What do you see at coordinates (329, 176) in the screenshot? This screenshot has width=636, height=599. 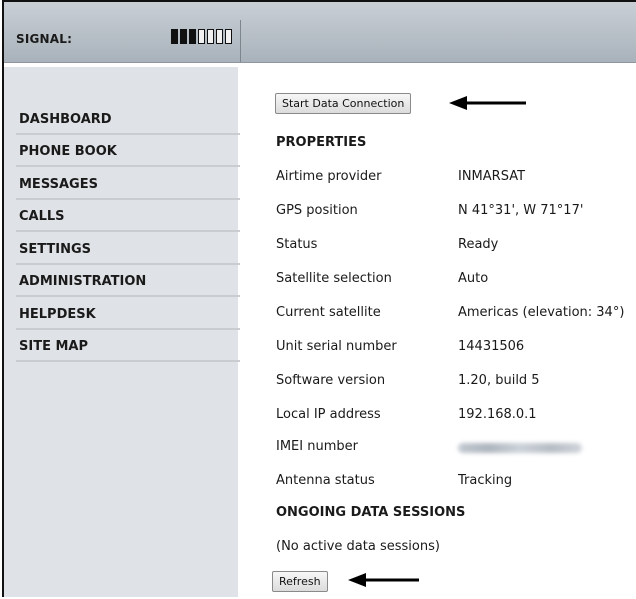 I see `property-key: Airtime provider` at bounding box center [329, 176].